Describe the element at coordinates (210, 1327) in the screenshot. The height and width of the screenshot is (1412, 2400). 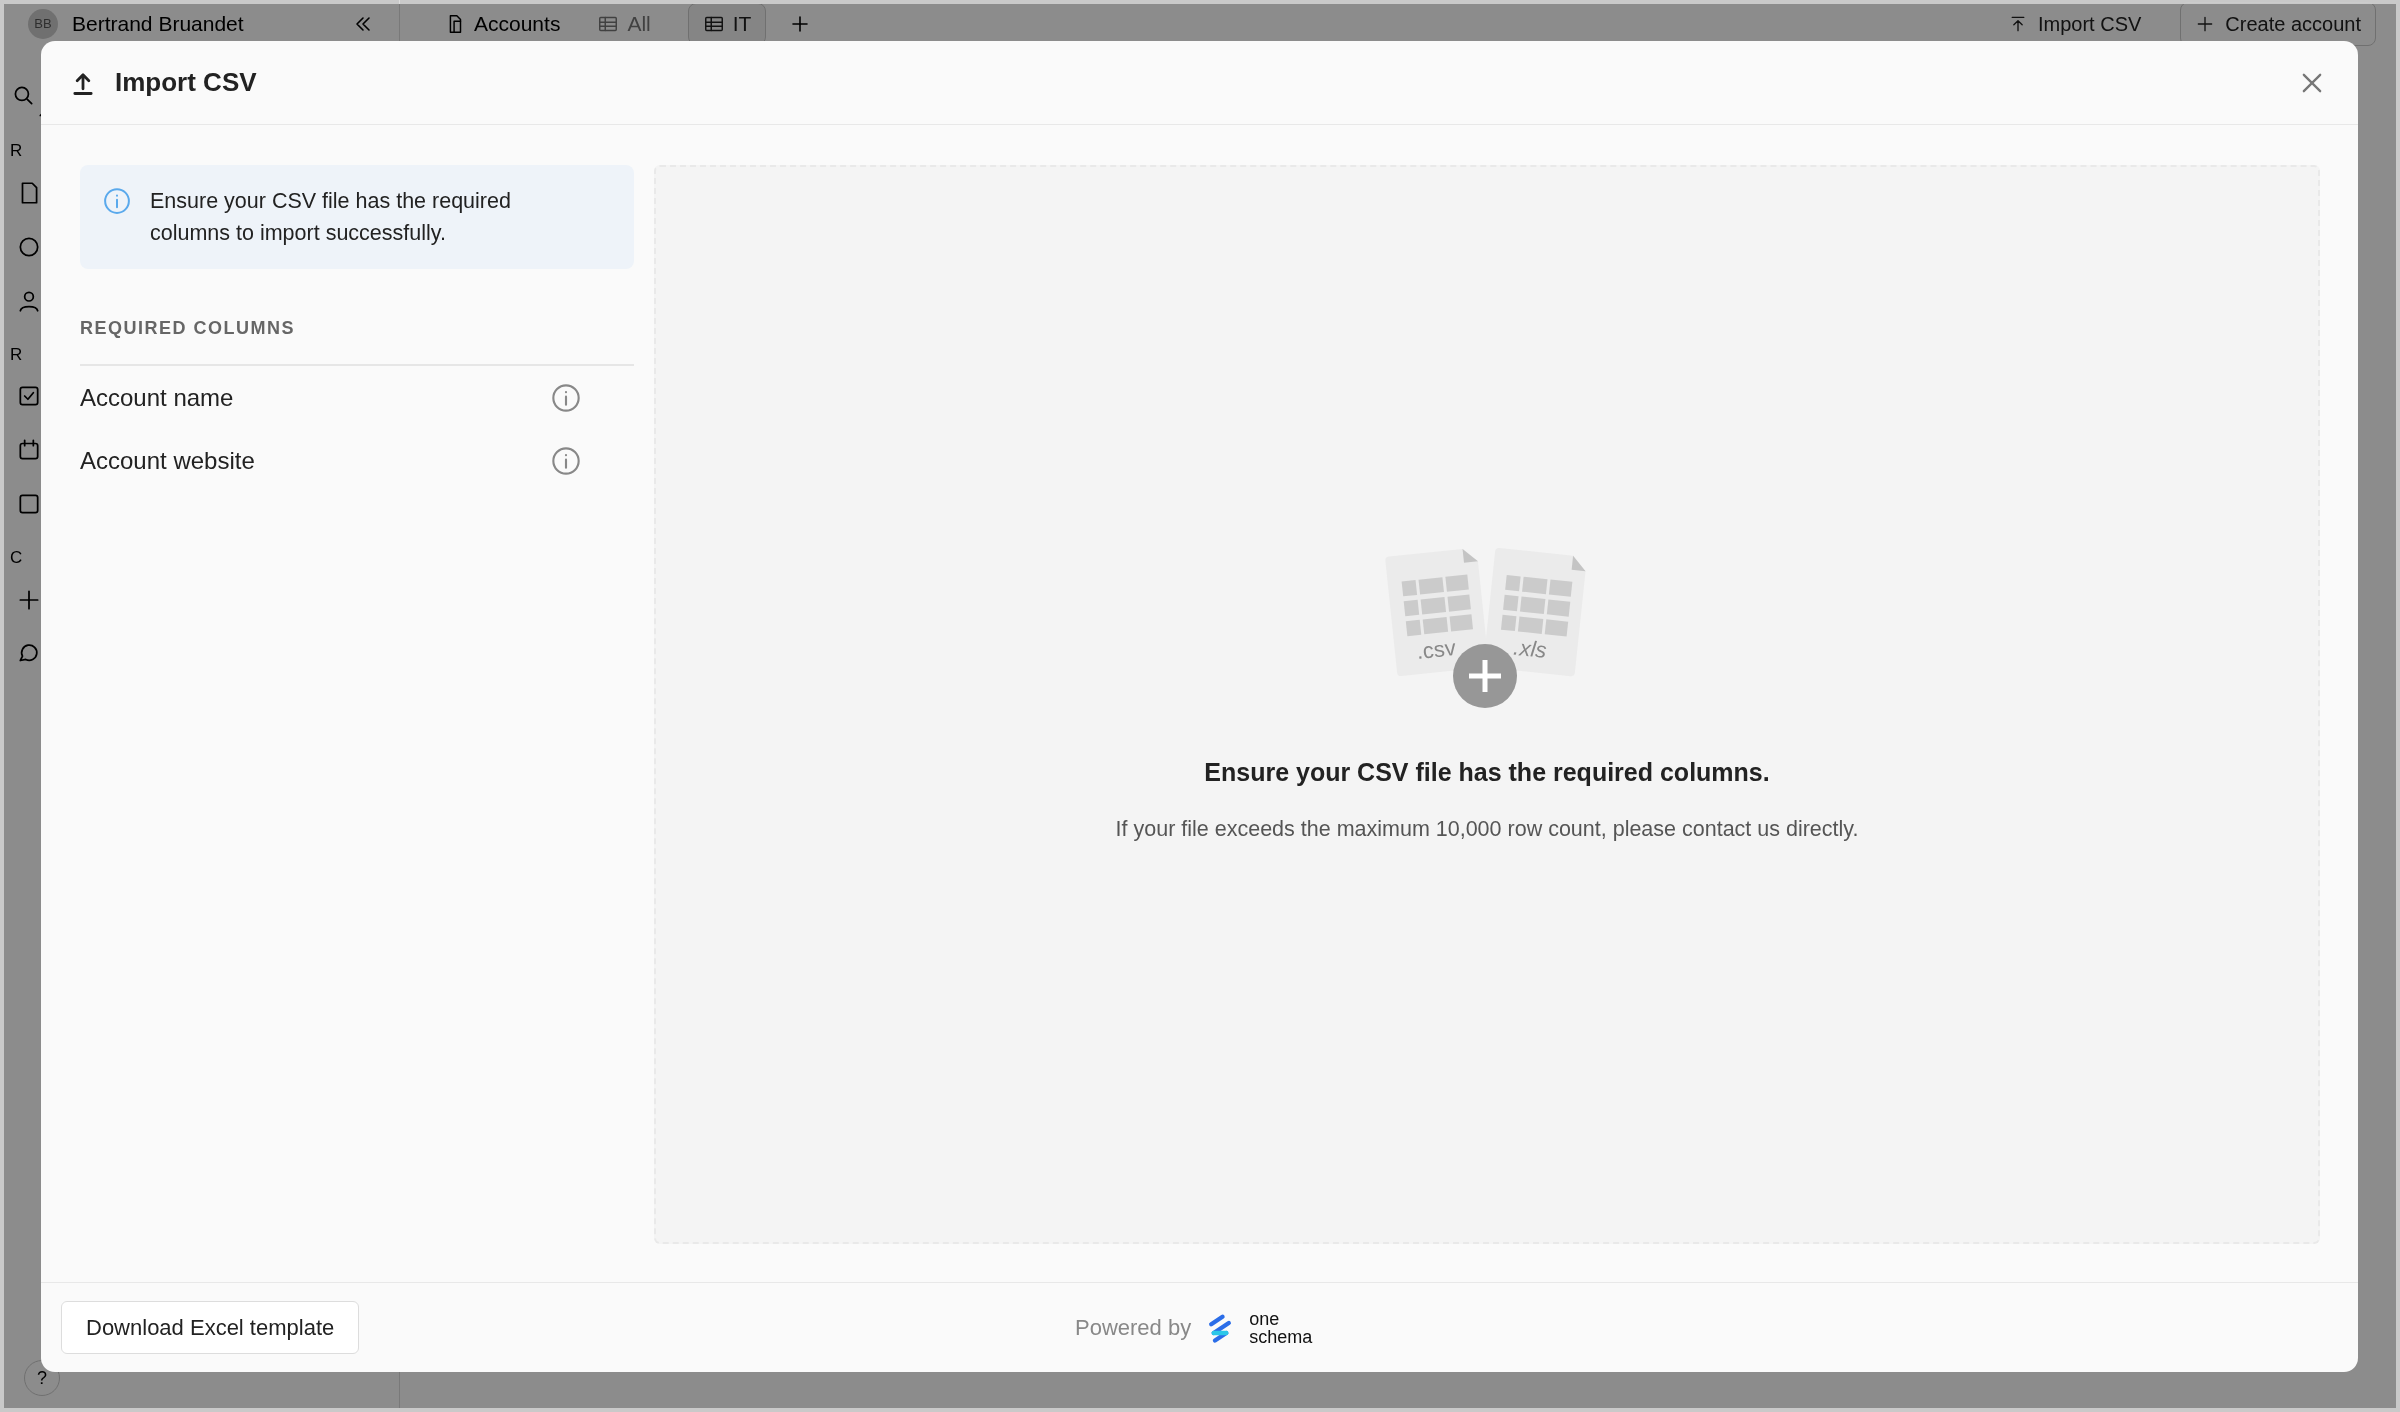
I see `download-button: Download Excel template` at that location.